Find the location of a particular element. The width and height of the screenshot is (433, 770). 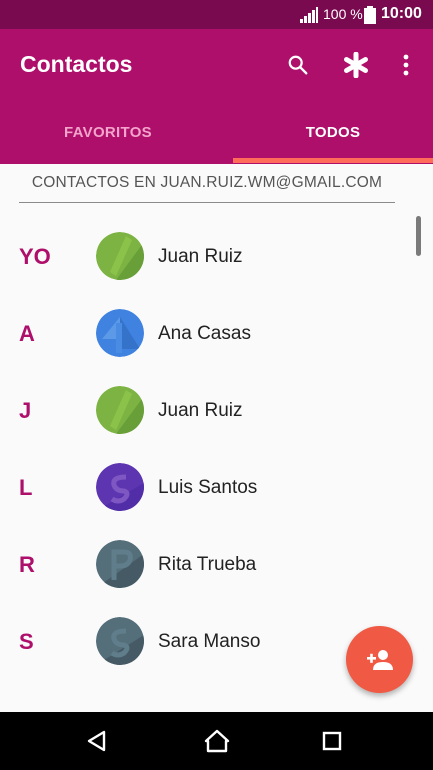

section-letter: J is located at coordinates (25, 410).